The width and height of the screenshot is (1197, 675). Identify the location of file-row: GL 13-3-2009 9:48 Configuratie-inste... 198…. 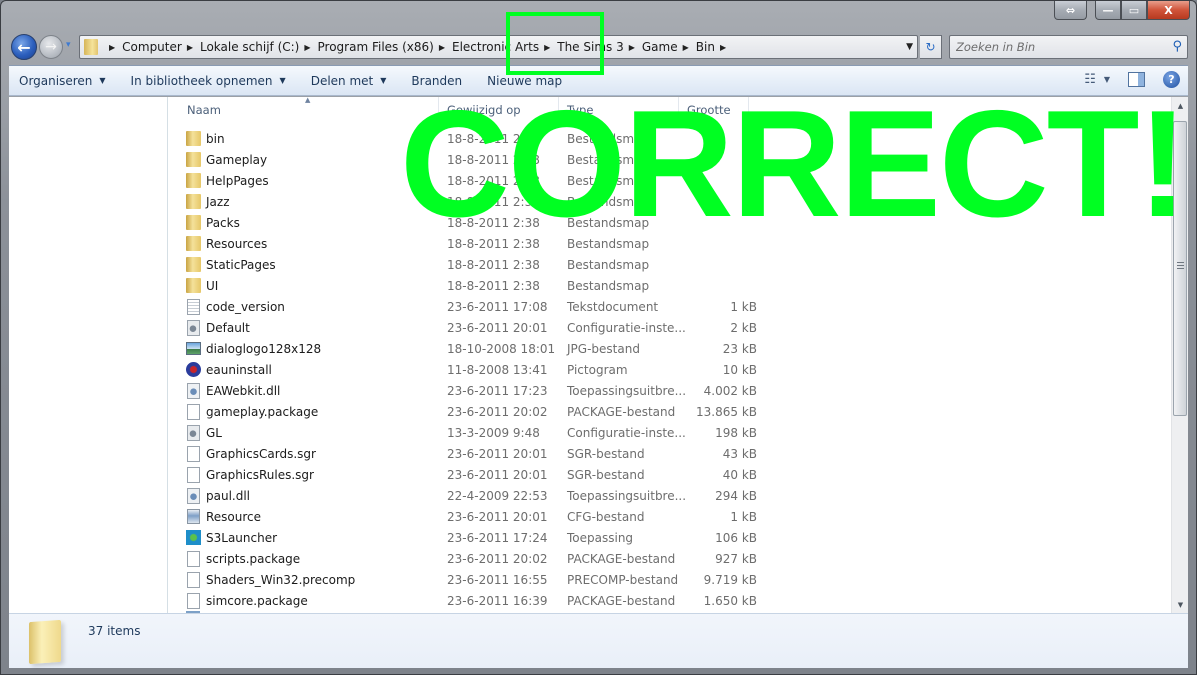
(668, 432).